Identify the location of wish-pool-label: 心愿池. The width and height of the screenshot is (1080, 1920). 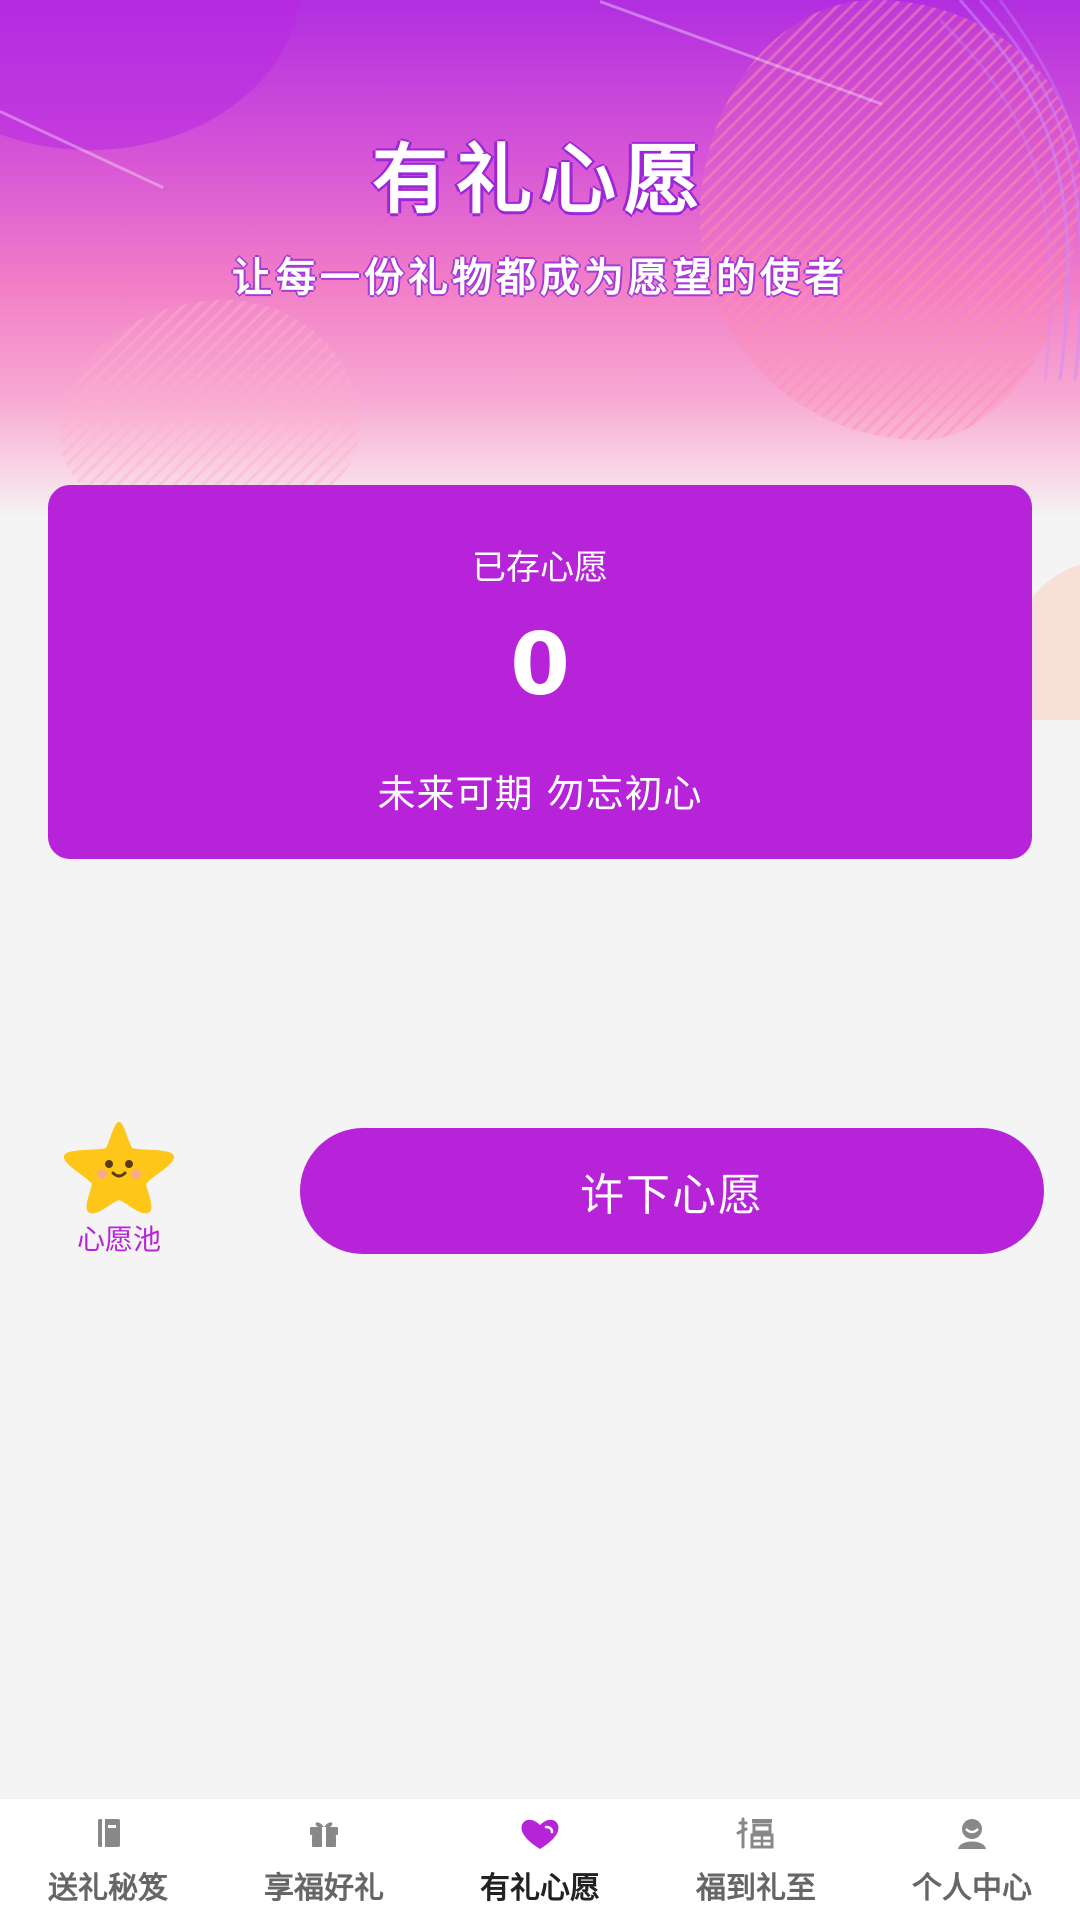
(118, 1239).